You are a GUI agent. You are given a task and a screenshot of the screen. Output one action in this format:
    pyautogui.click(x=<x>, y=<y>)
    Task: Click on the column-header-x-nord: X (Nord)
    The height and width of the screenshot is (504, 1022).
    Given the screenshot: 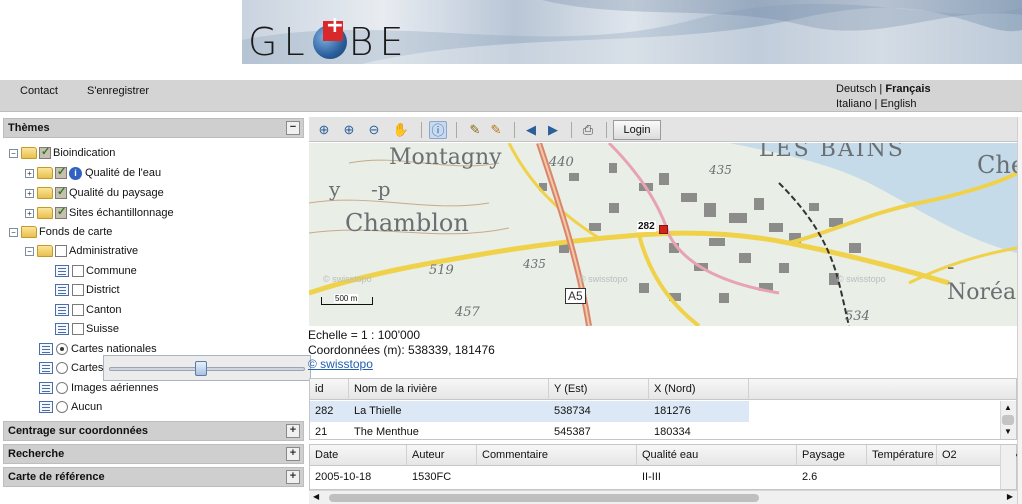 What is the action you would take?
    pyautogui.click(x=699, y=389)
    